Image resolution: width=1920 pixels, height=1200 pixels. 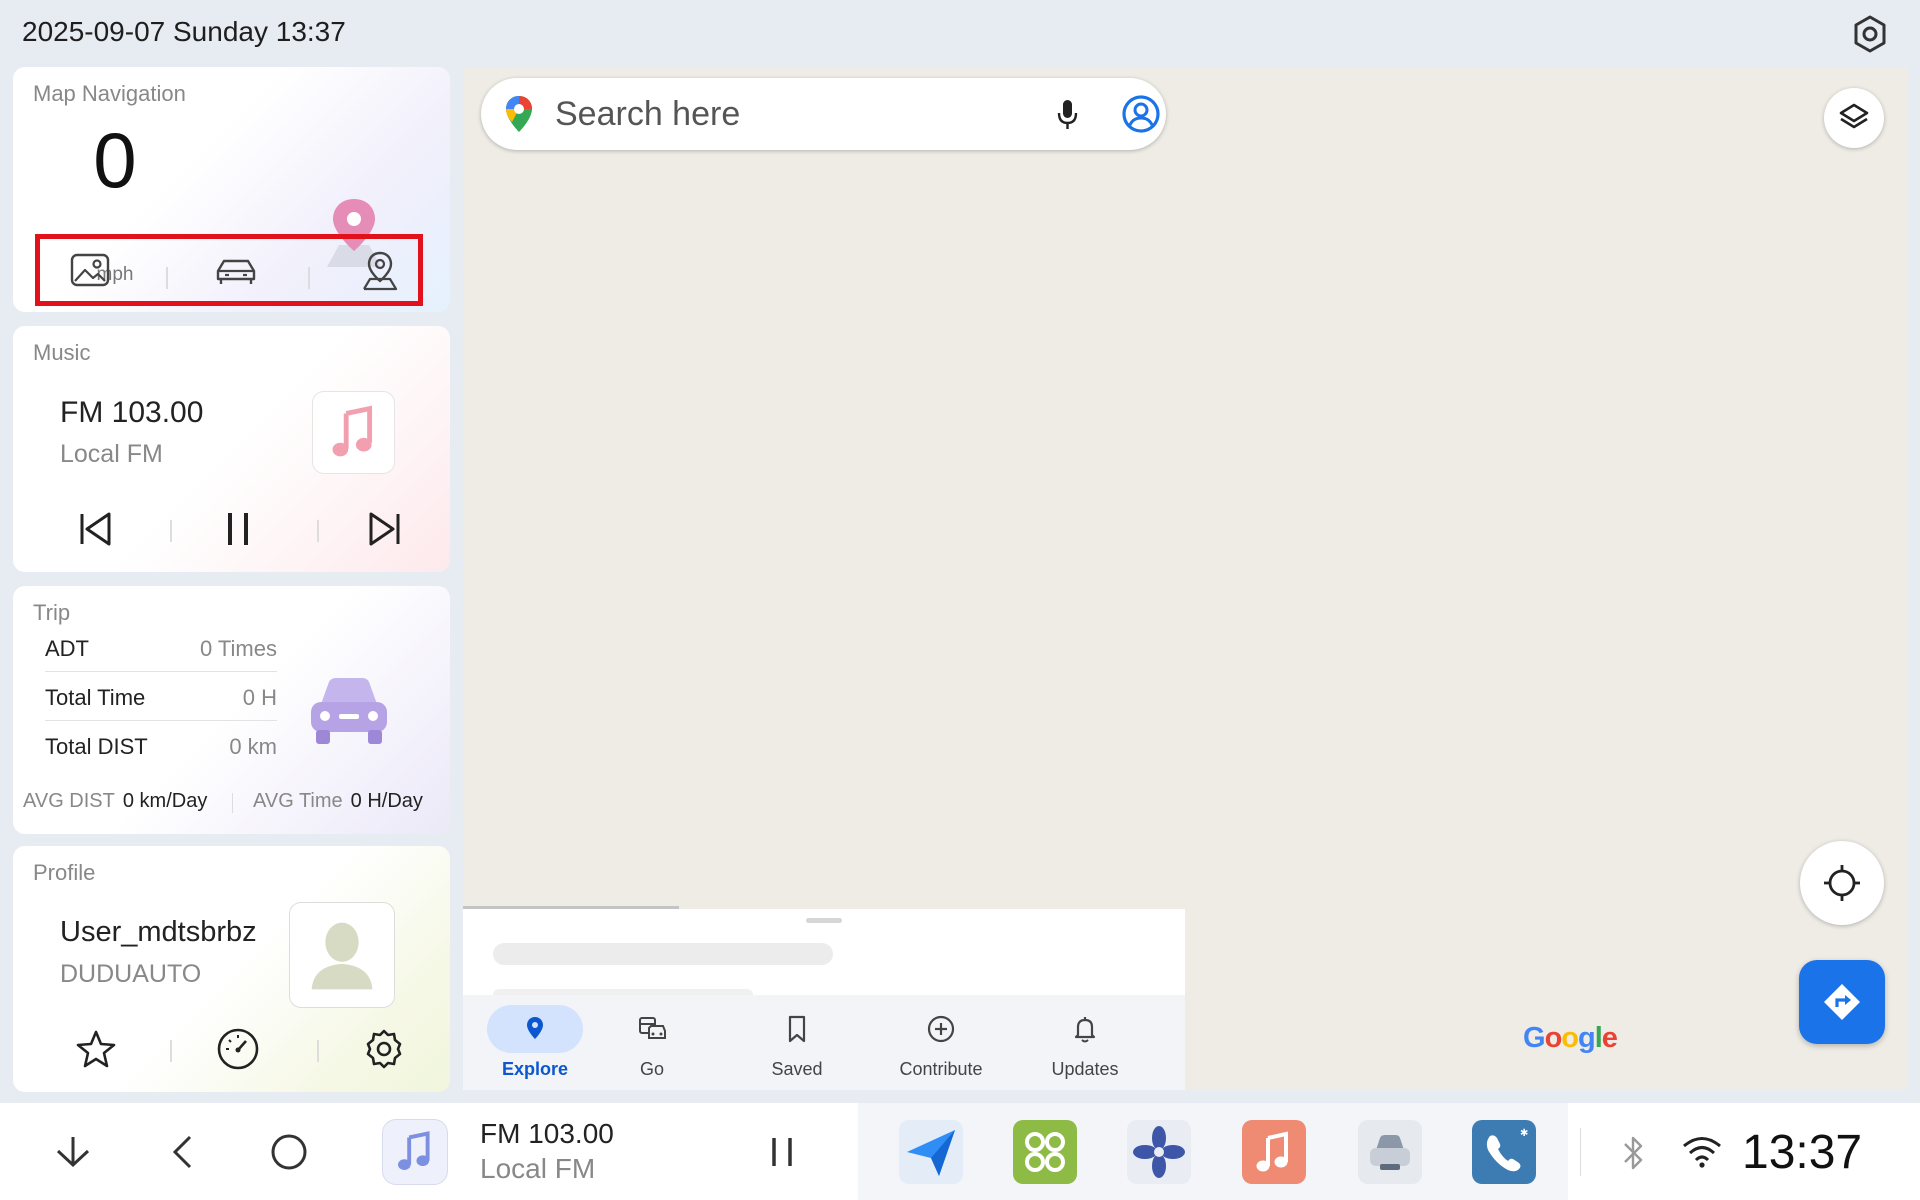 I want to click on tab-contribute: Contribute, so click(x=941, y=1042).